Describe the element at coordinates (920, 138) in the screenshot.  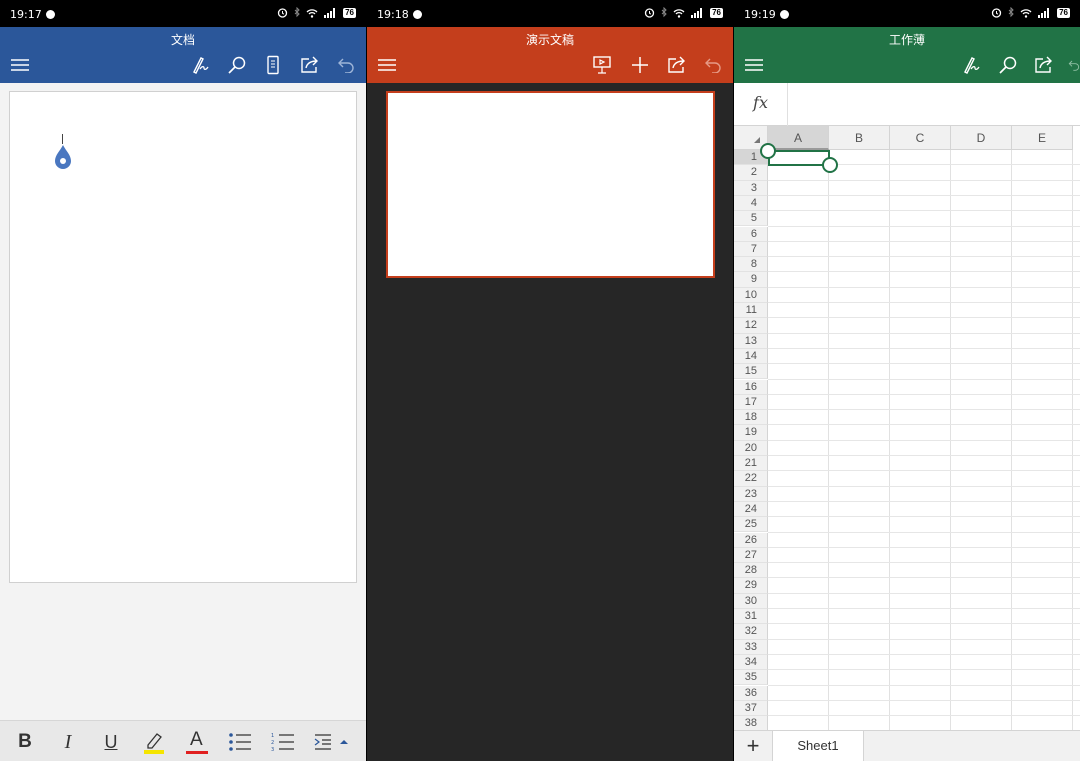
I see `column-header: C` at that location.